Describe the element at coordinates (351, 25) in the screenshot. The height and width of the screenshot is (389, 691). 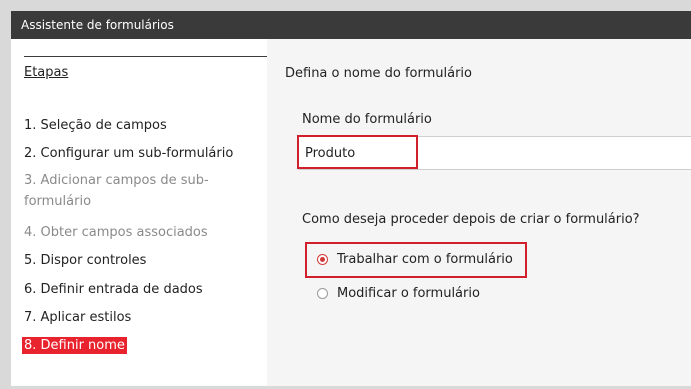
I see `window-titlebar: Assistente de formulários` at that location.